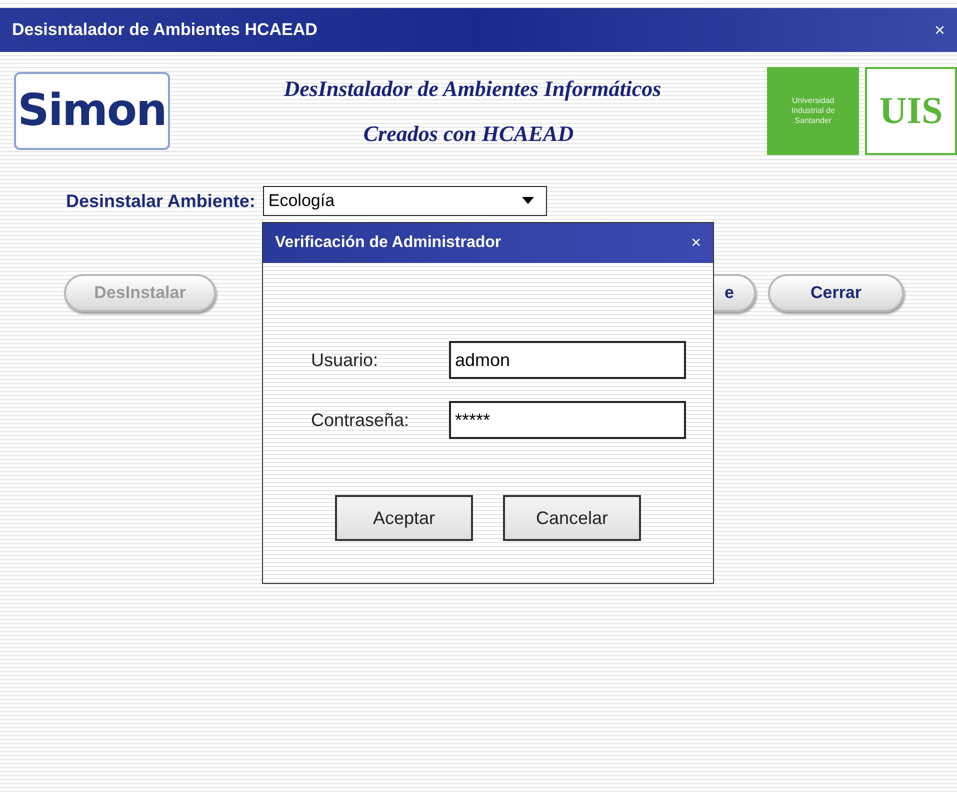 This screenshot has width=957, height=794. What do you see at coordinates (360, 420) in the screenshot?
I see `field-label: Contraseña:` at bounding box center [360, 420].